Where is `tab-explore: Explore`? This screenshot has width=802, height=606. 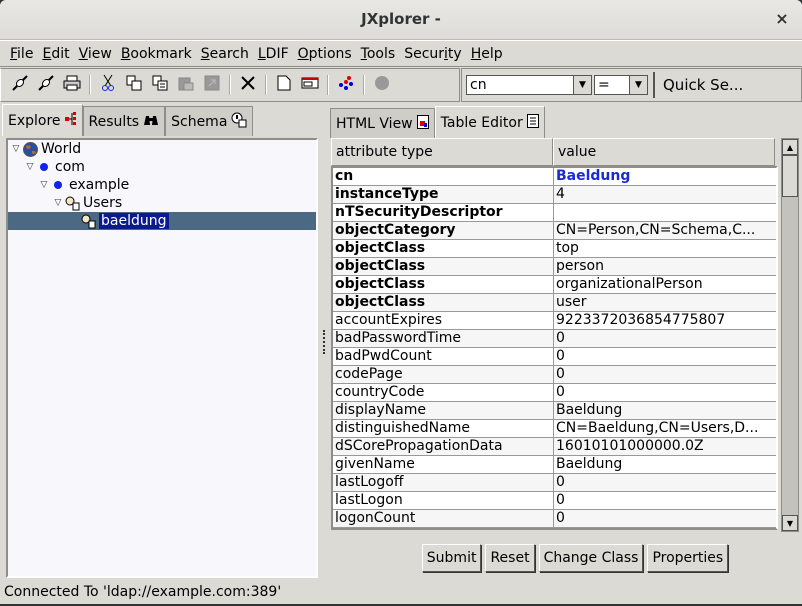 tab-explore: Explore is located at coordinates (42, 120).